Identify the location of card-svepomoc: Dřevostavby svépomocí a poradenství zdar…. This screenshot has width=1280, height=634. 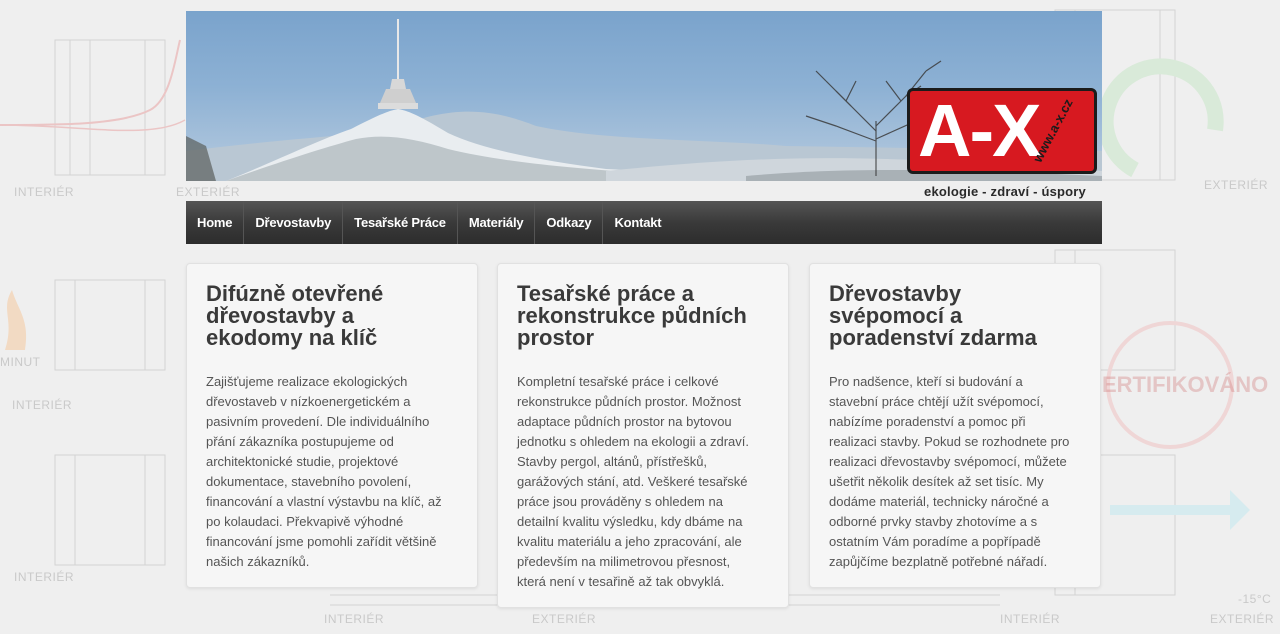
(955, 425).